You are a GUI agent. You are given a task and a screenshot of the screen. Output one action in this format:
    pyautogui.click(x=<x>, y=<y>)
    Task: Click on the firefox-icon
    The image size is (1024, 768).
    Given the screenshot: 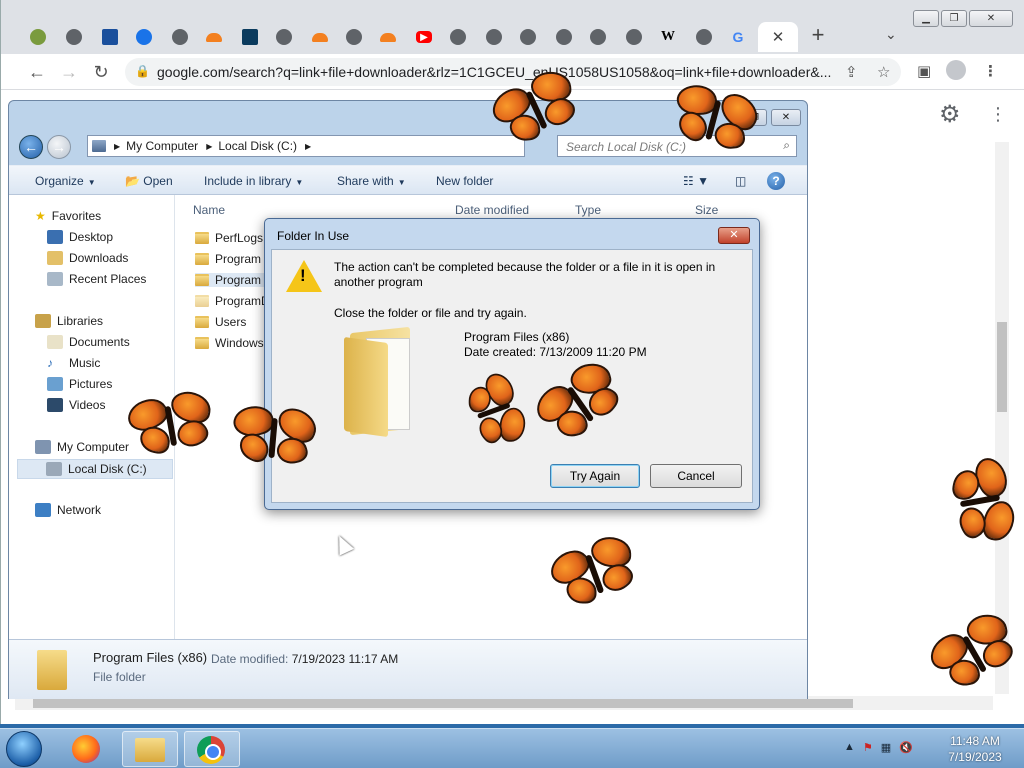 What is the action you would take?
    pyautogui.click(x=86, y=749)
    